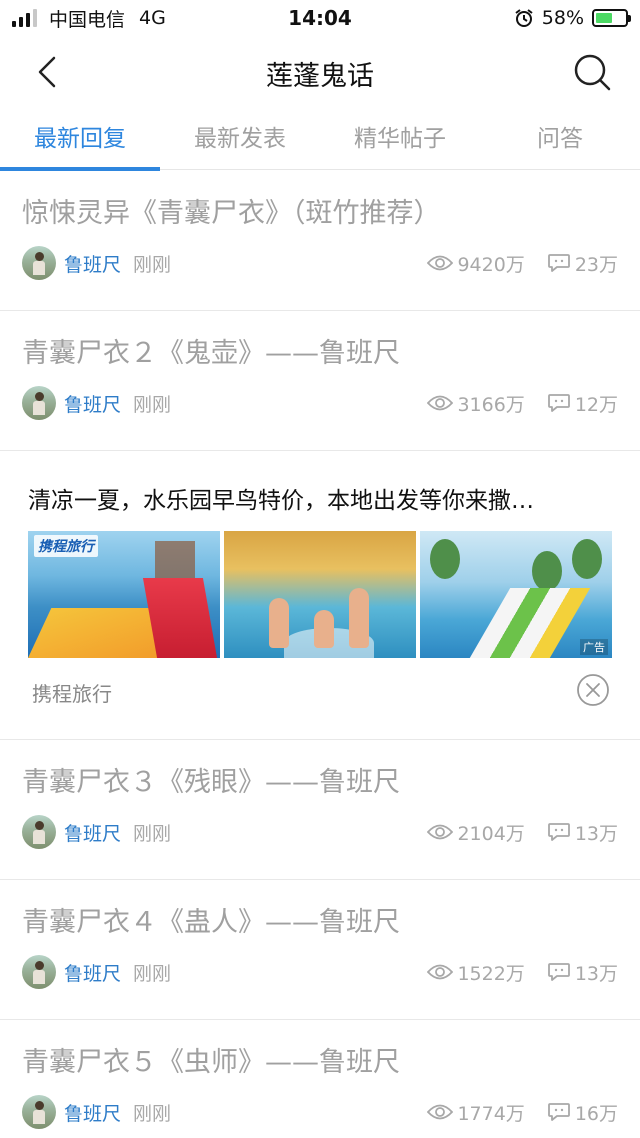 This screenshot has height=1138, width=640. What do you see at coordinates (562, 18) in the screenshot?
I see `battery-percentage: 58%` at bounding box center [562, 18].